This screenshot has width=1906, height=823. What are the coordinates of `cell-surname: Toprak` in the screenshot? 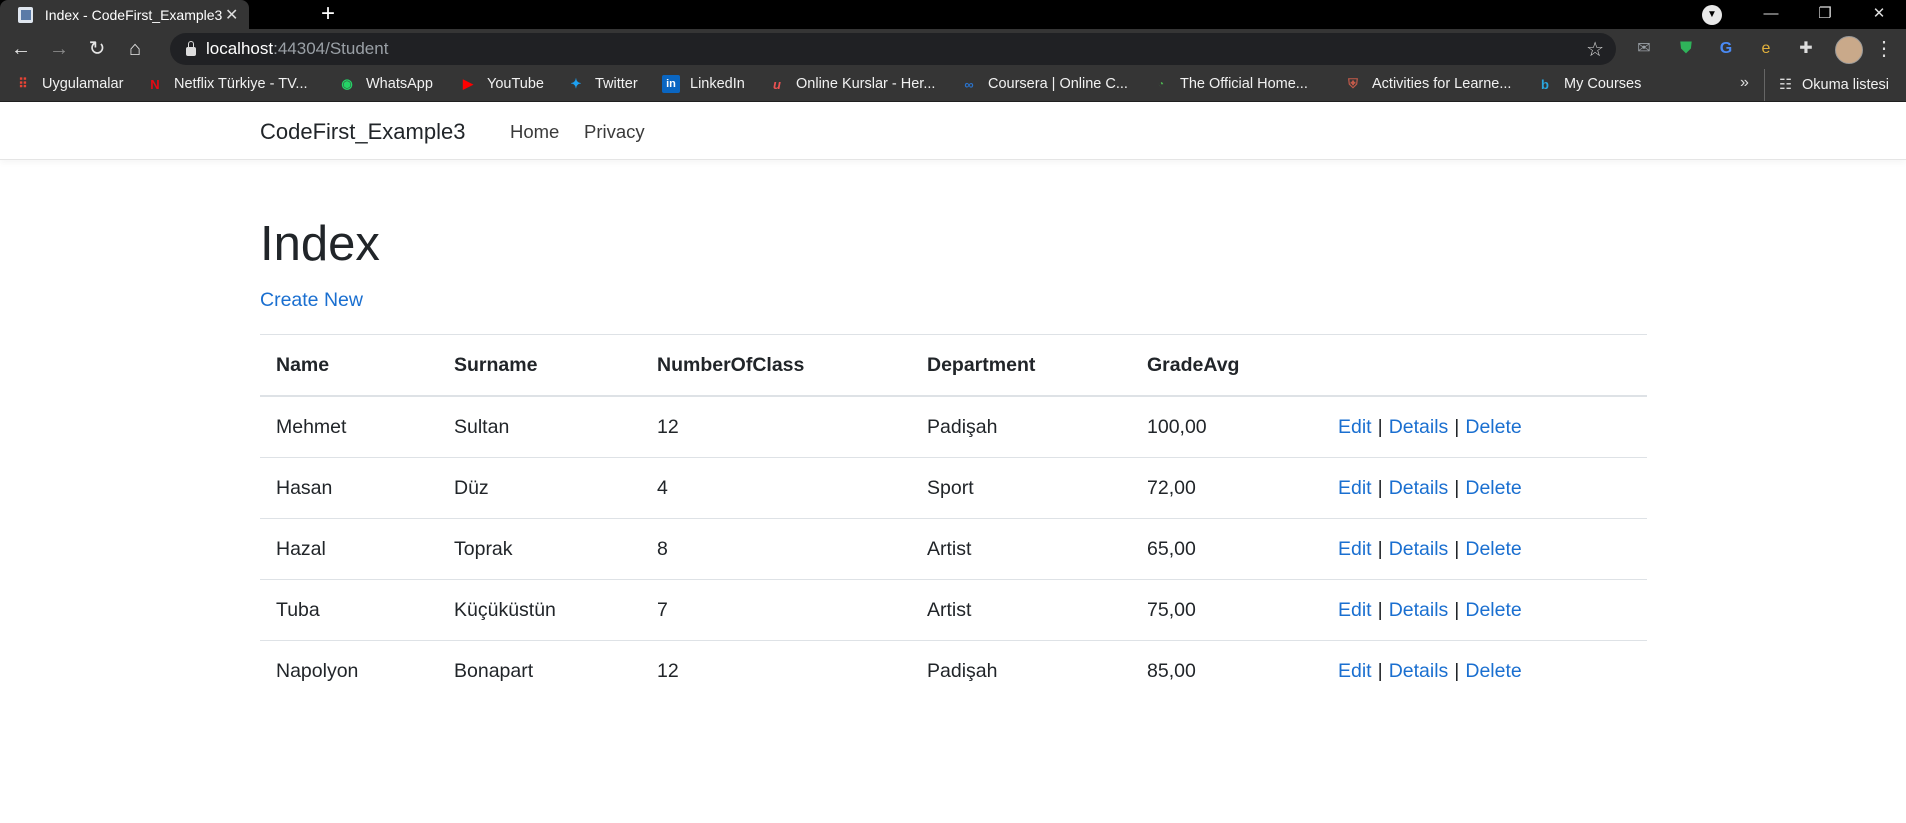 It's located at (539, 549).